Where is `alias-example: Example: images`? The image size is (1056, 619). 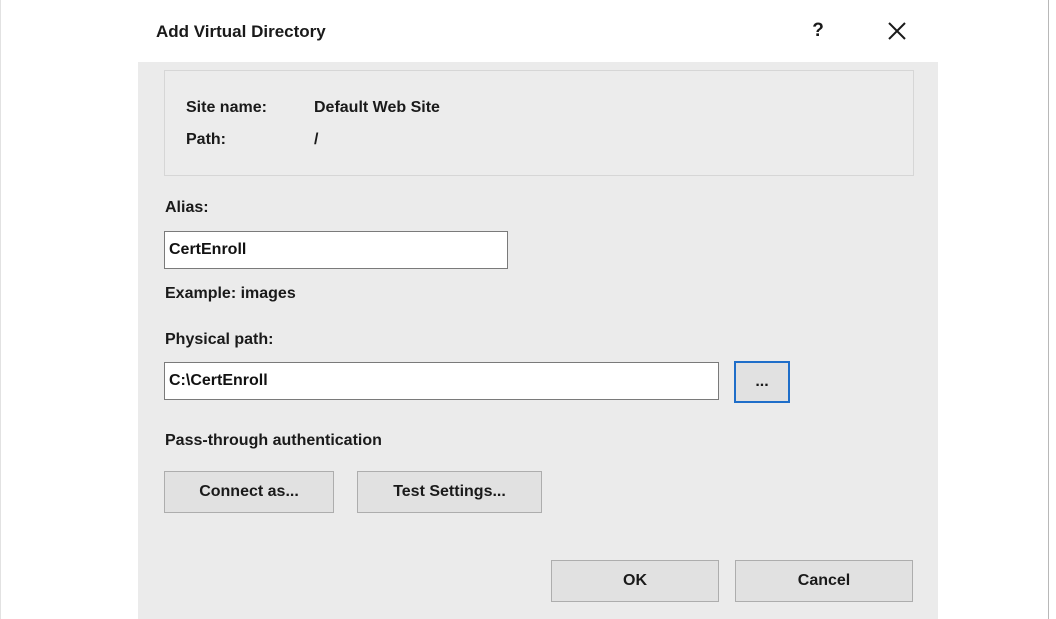
alias-example: Example: images is located at coordinates (230, 293).